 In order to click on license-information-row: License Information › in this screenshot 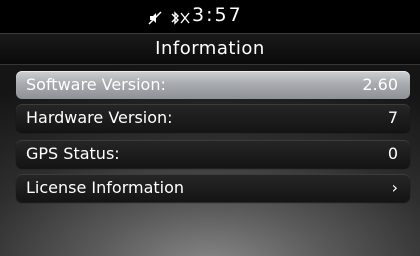, I will do `click(213, 188)`.